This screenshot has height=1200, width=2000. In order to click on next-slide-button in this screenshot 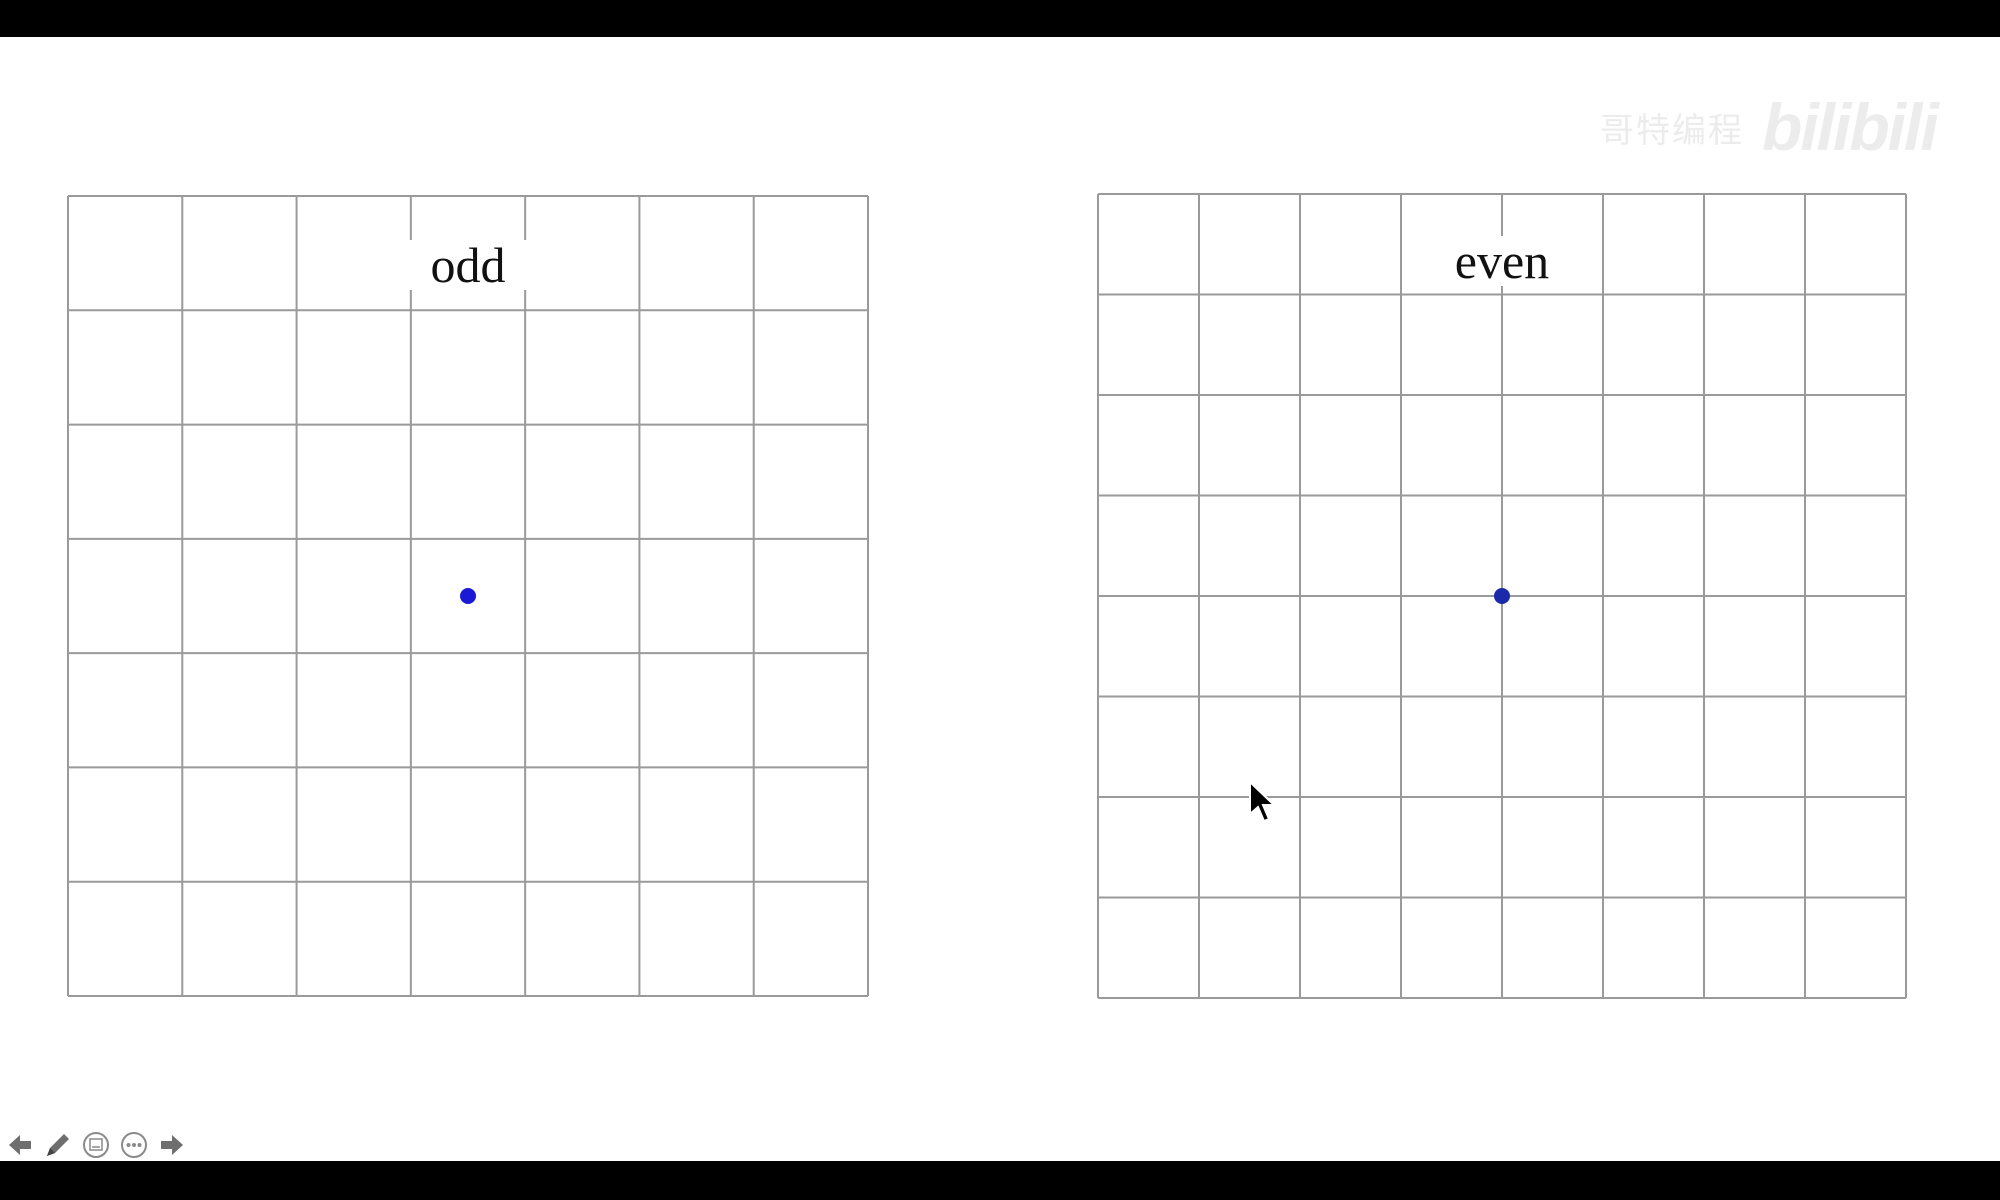, I will do `click(172, 1145)`.